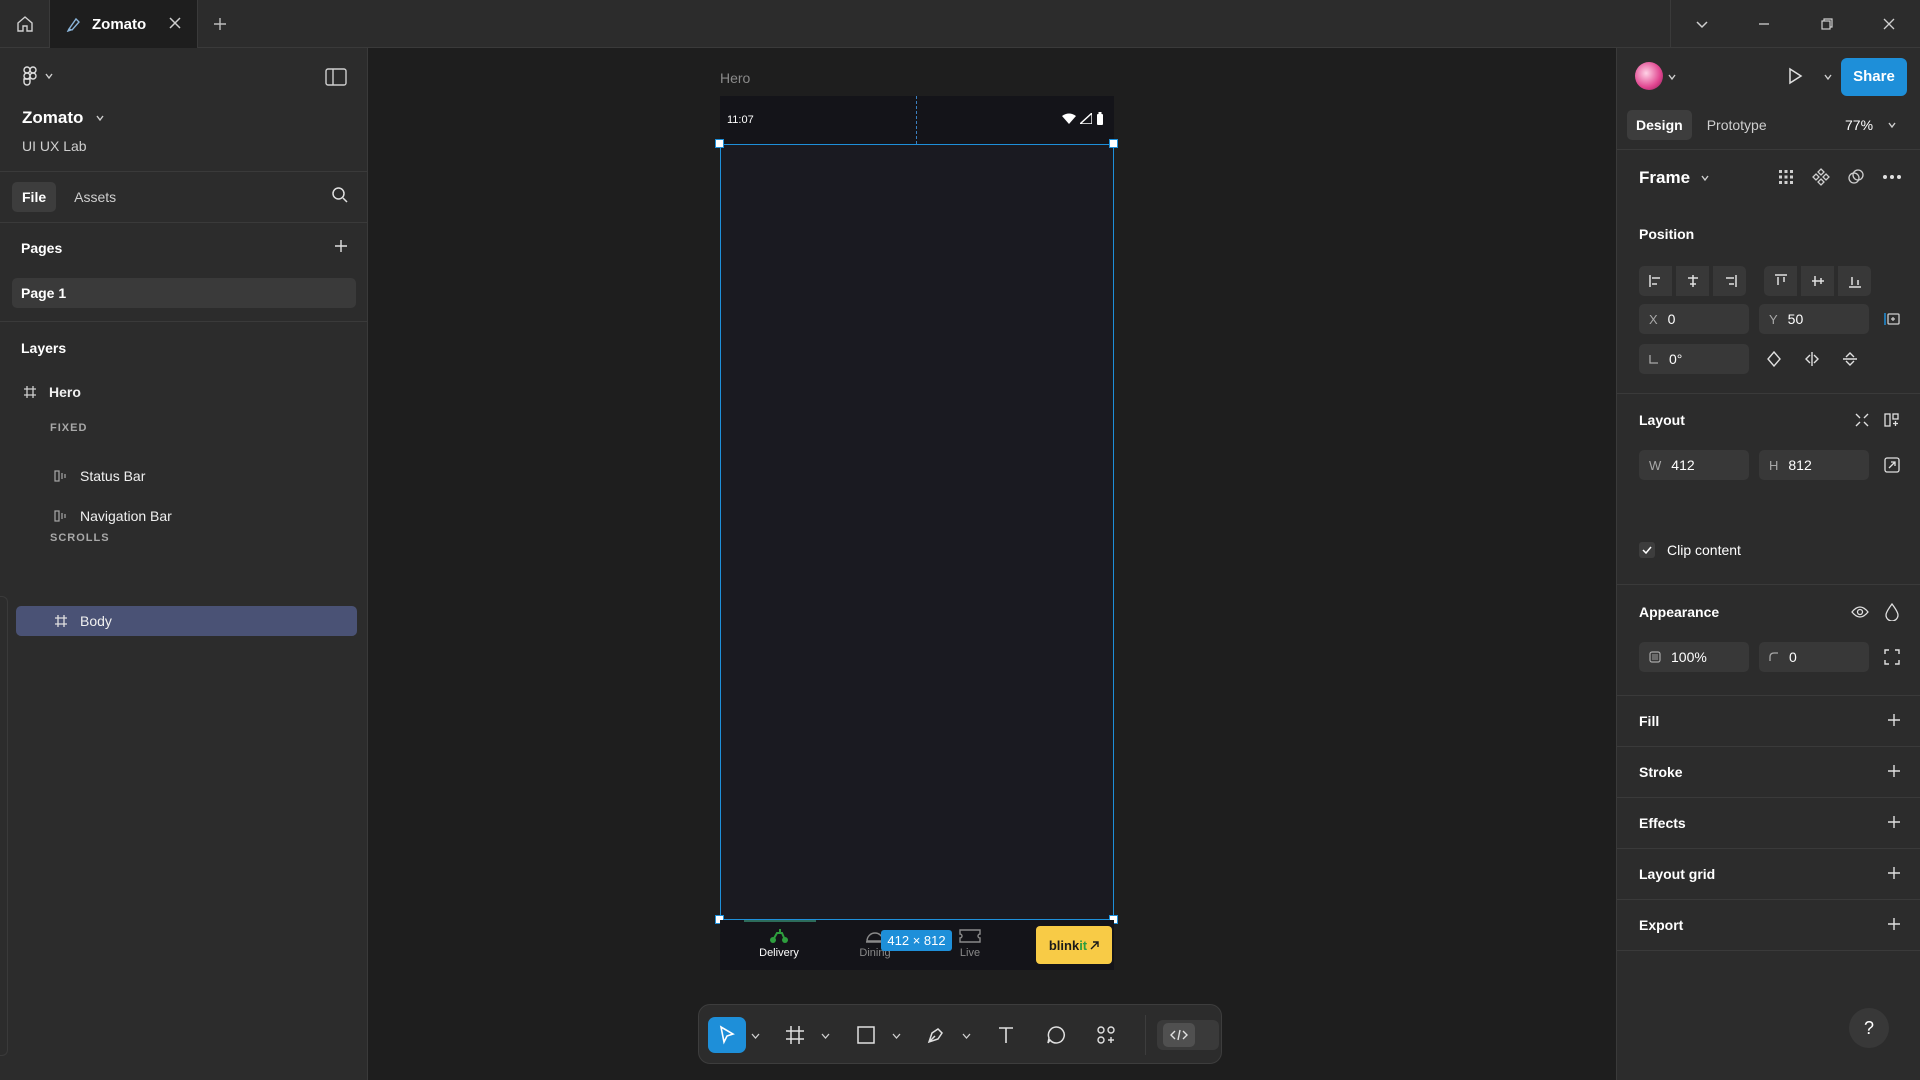 This screenshot has height=1080, width=1920. I want to click on effects-title: Effects, so click(1662, 823).